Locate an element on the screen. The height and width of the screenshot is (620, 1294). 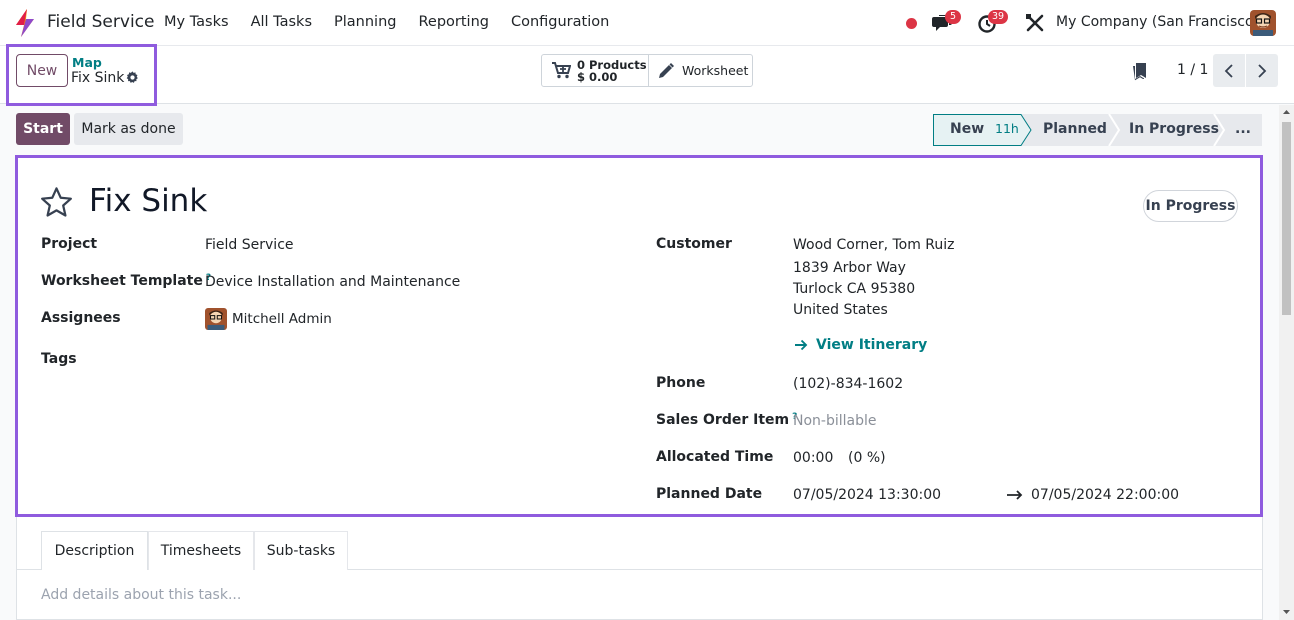
stage-new-label: New is located at coordinates (967, 129).